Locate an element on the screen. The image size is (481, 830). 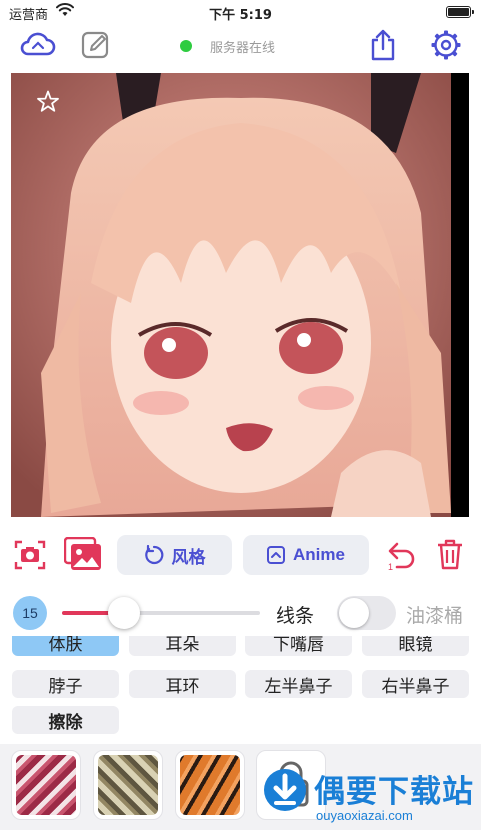
paint-bucket-toggle is located at coordinates (366, 613).